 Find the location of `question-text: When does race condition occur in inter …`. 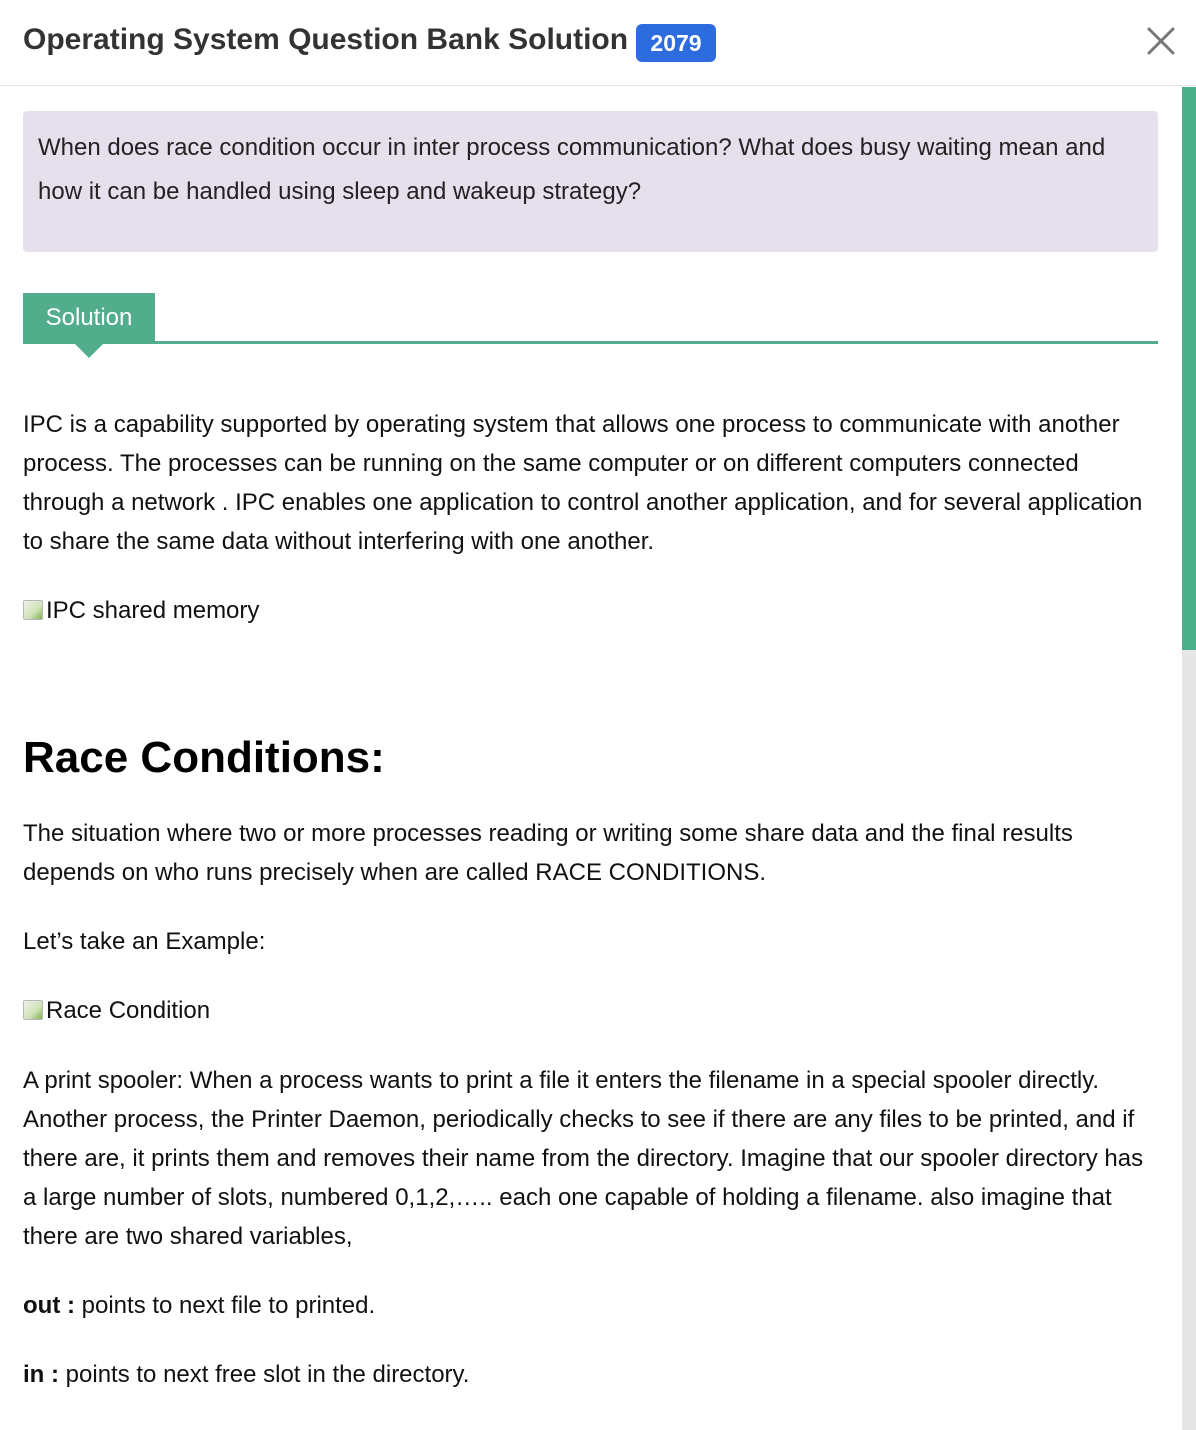

question-text: When does race condition occur in inter … is located at coordinates (572, 169).